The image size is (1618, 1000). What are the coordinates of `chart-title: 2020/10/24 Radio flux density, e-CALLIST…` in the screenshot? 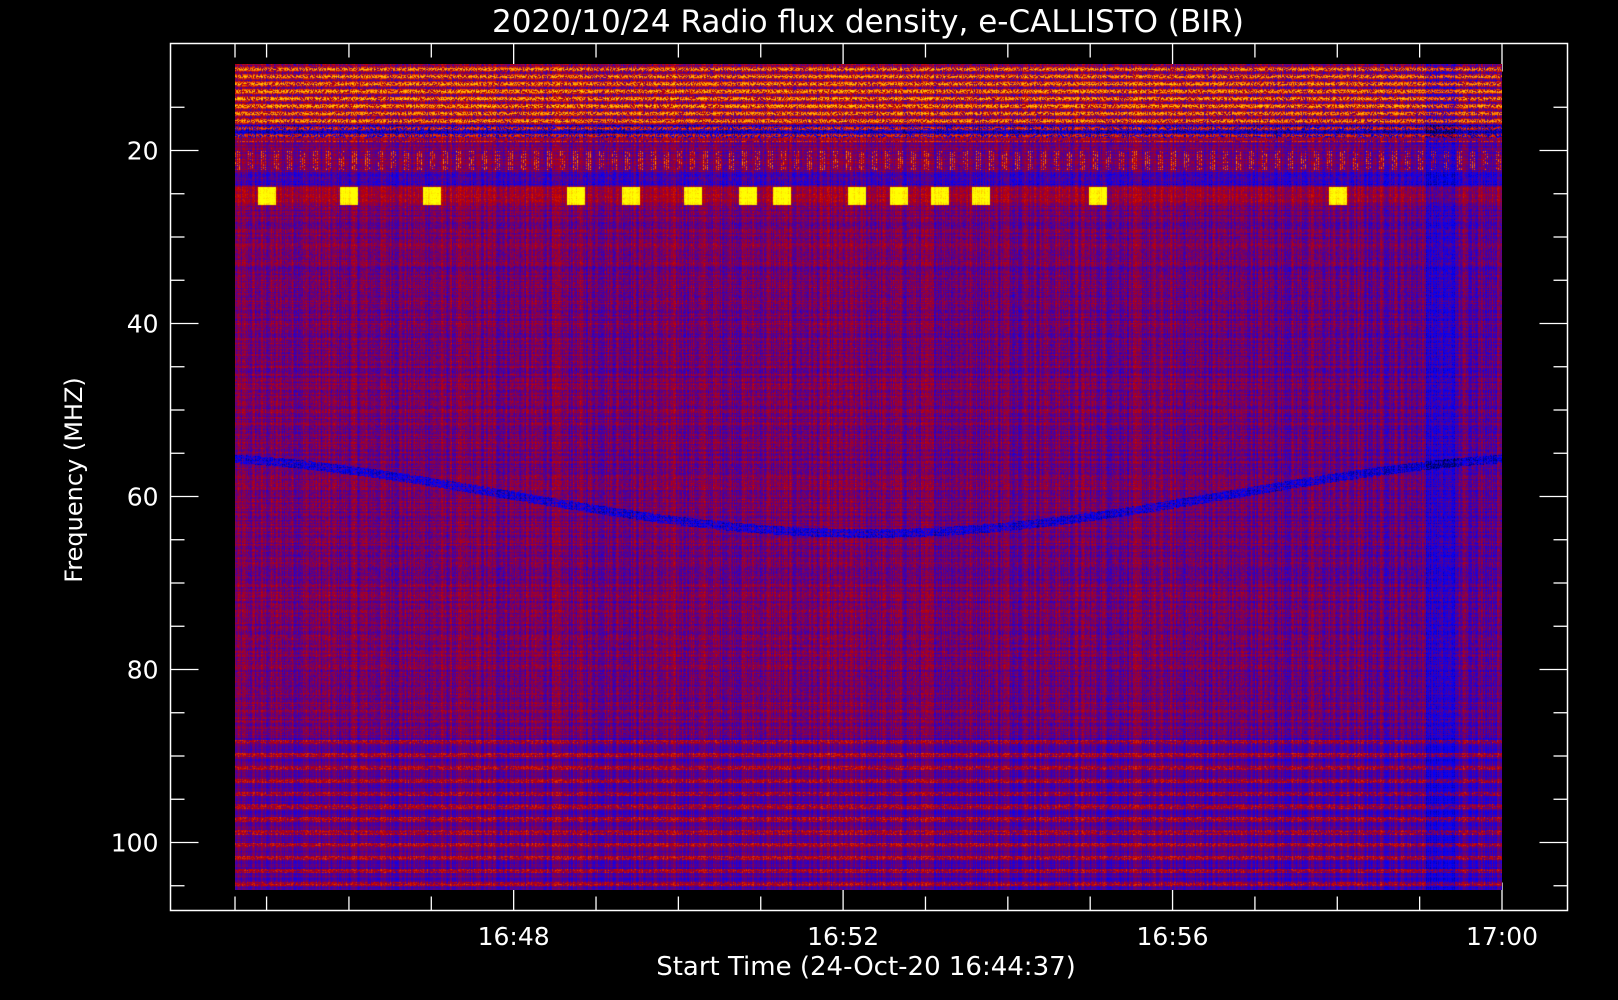 It's located at (868, 22).